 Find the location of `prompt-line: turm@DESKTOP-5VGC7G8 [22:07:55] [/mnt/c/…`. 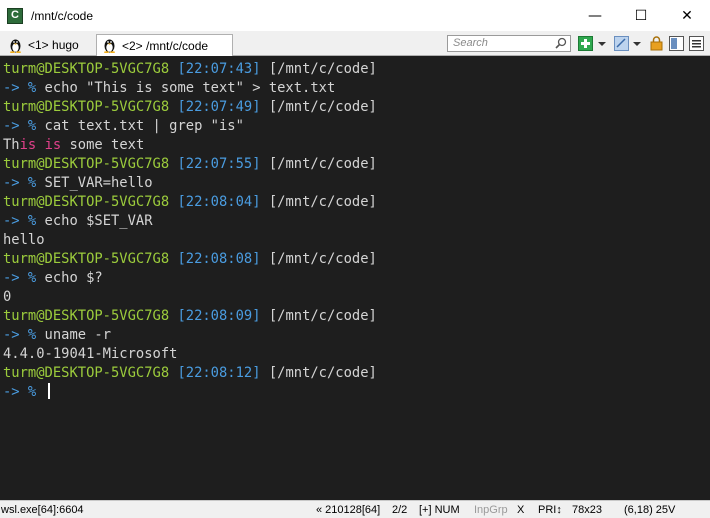

prompt-line: turm@DESKTOP-5VGC7G8 [22:07:55] [/mnt/c/… is located at coordinates (190, 164).